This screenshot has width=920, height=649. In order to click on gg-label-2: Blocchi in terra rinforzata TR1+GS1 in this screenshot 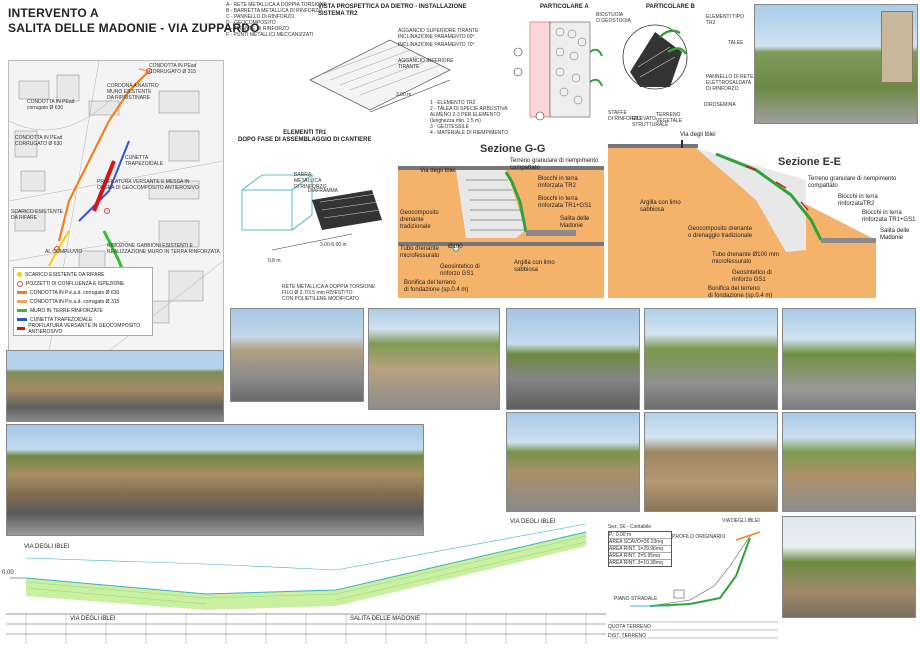, I will do `click(565, 202)`.